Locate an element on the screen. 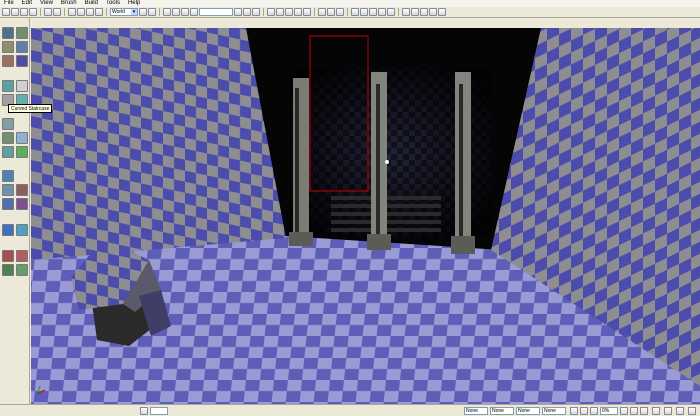 This screenshot has width=700, height=416. status-field-3: None is located at coordinates (528, 411).